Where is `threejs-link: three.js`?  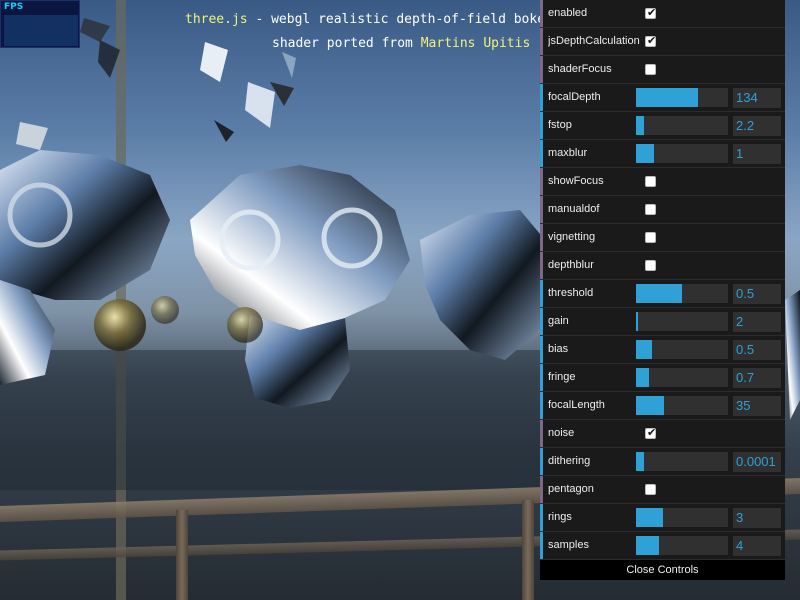 threejs-link: three.js is located at coordinates (216, 19).